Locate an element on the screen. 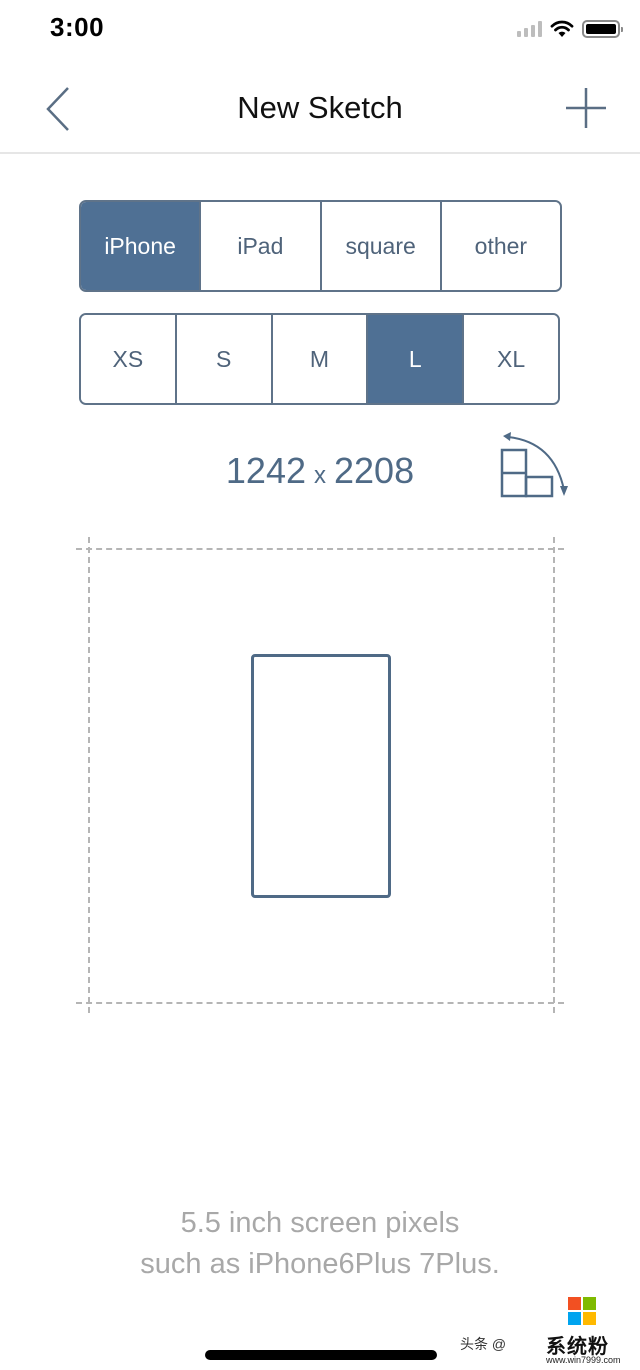 Image resolution: width=640 pixels, height=1370 pixels. status-icons is located at coordinates (570, 29).